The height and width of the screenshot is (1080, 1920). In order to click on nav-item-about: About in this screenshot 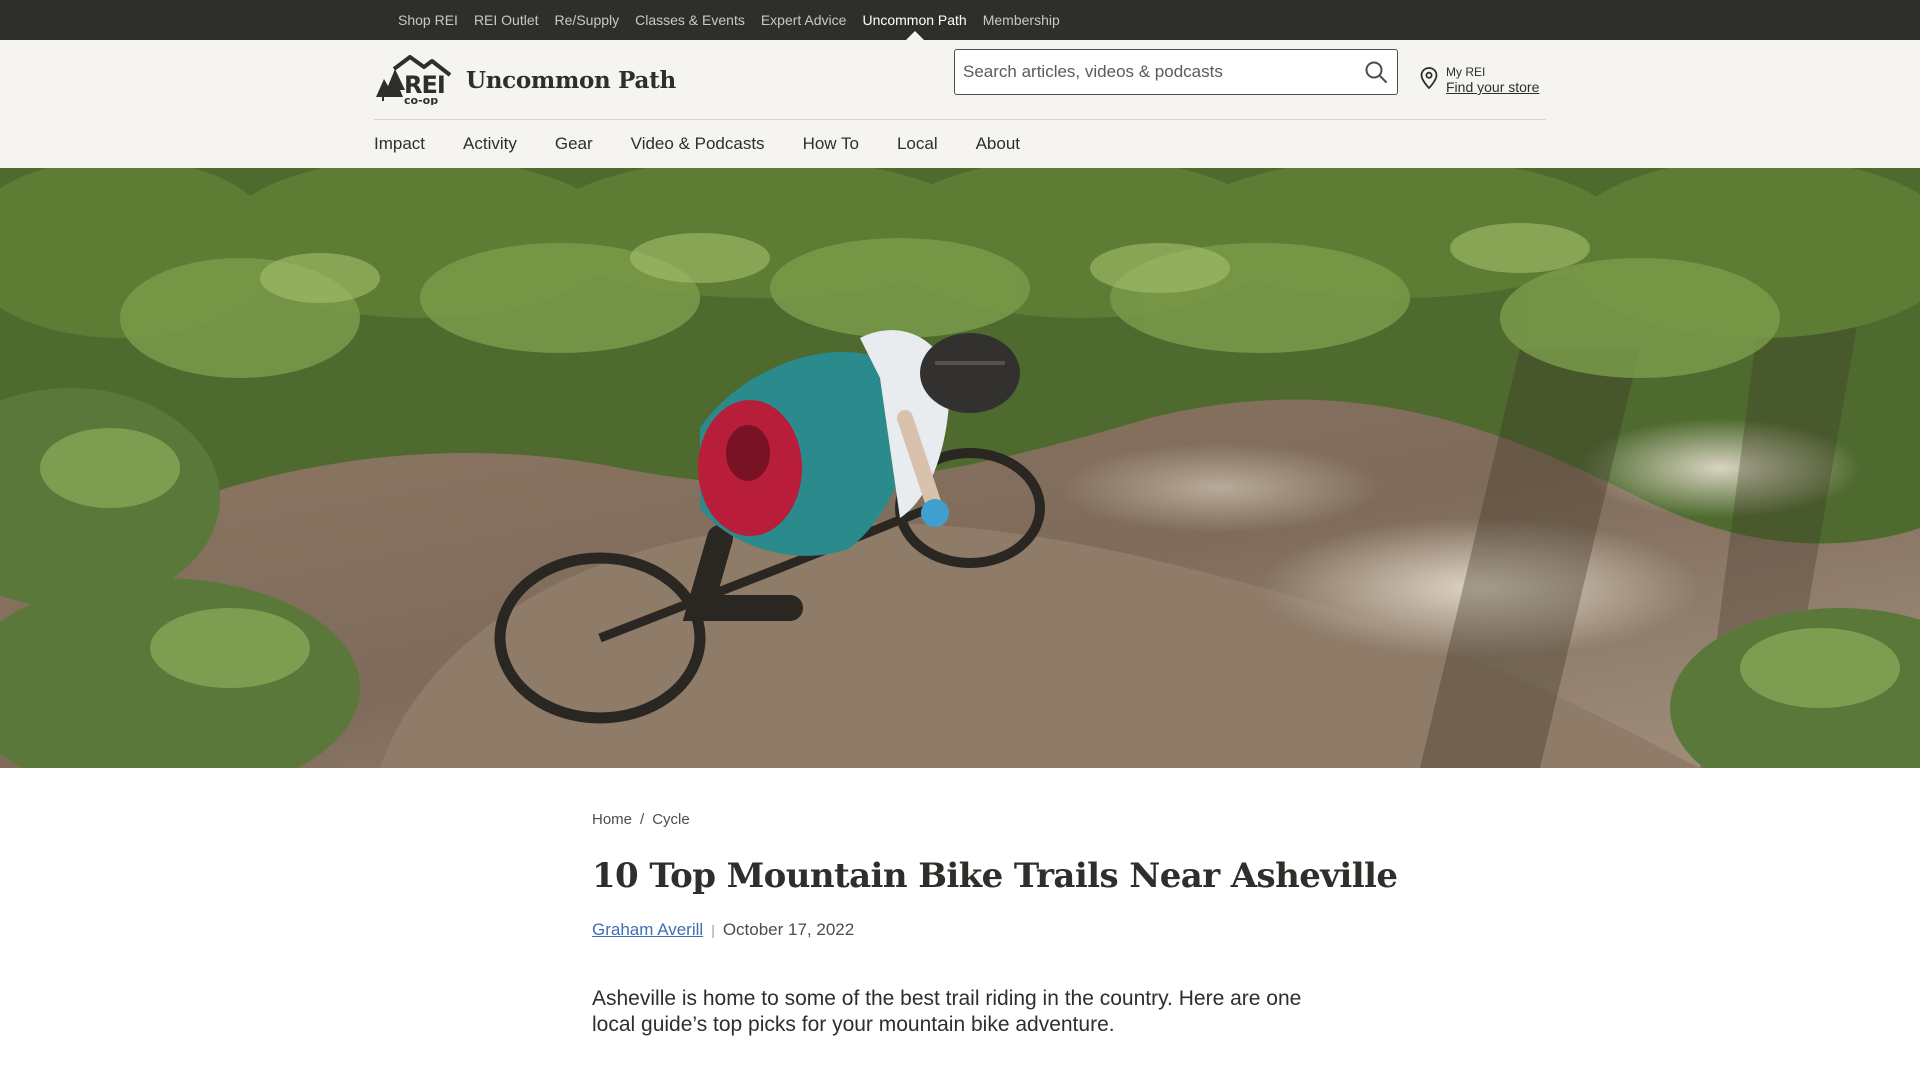, I will do `click(998, 144)`.